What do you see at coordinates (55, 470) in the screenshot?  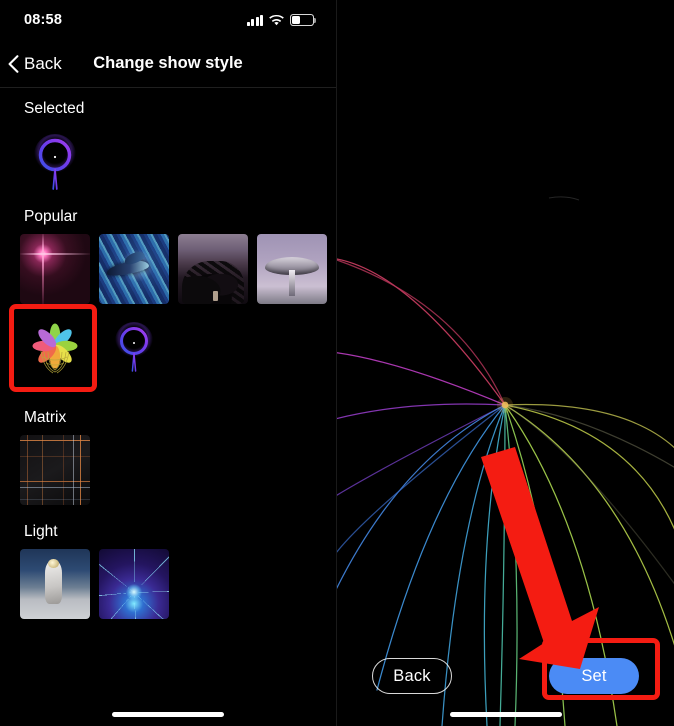 I see `style-tile-matrix-grid` at bounding box center [55, 470].